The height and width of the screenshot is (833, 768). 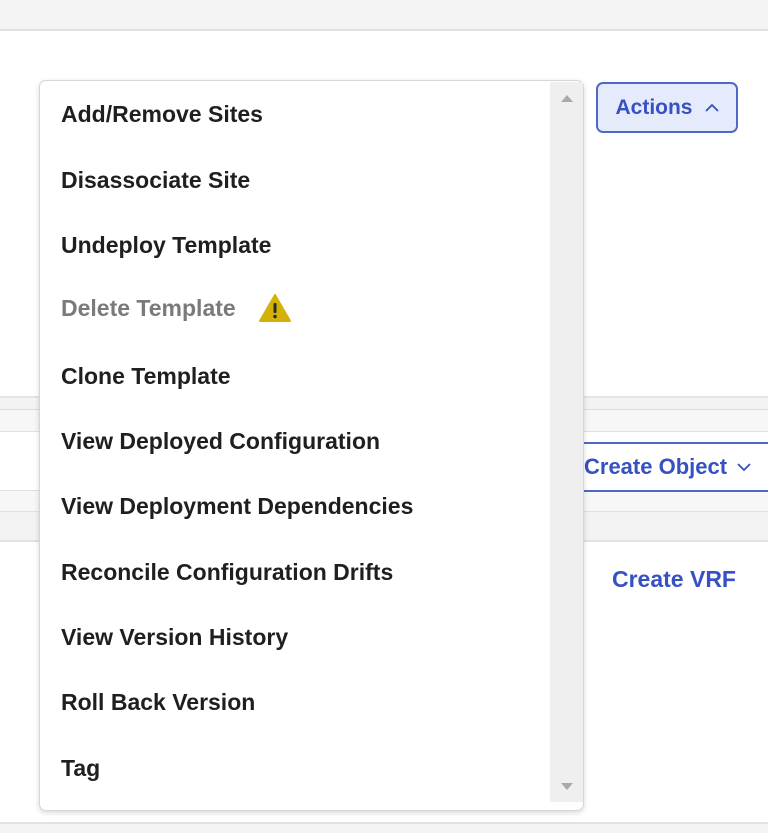 I want to click on menu-item-view-version-history: View Version History, so click(x=174, y=637).